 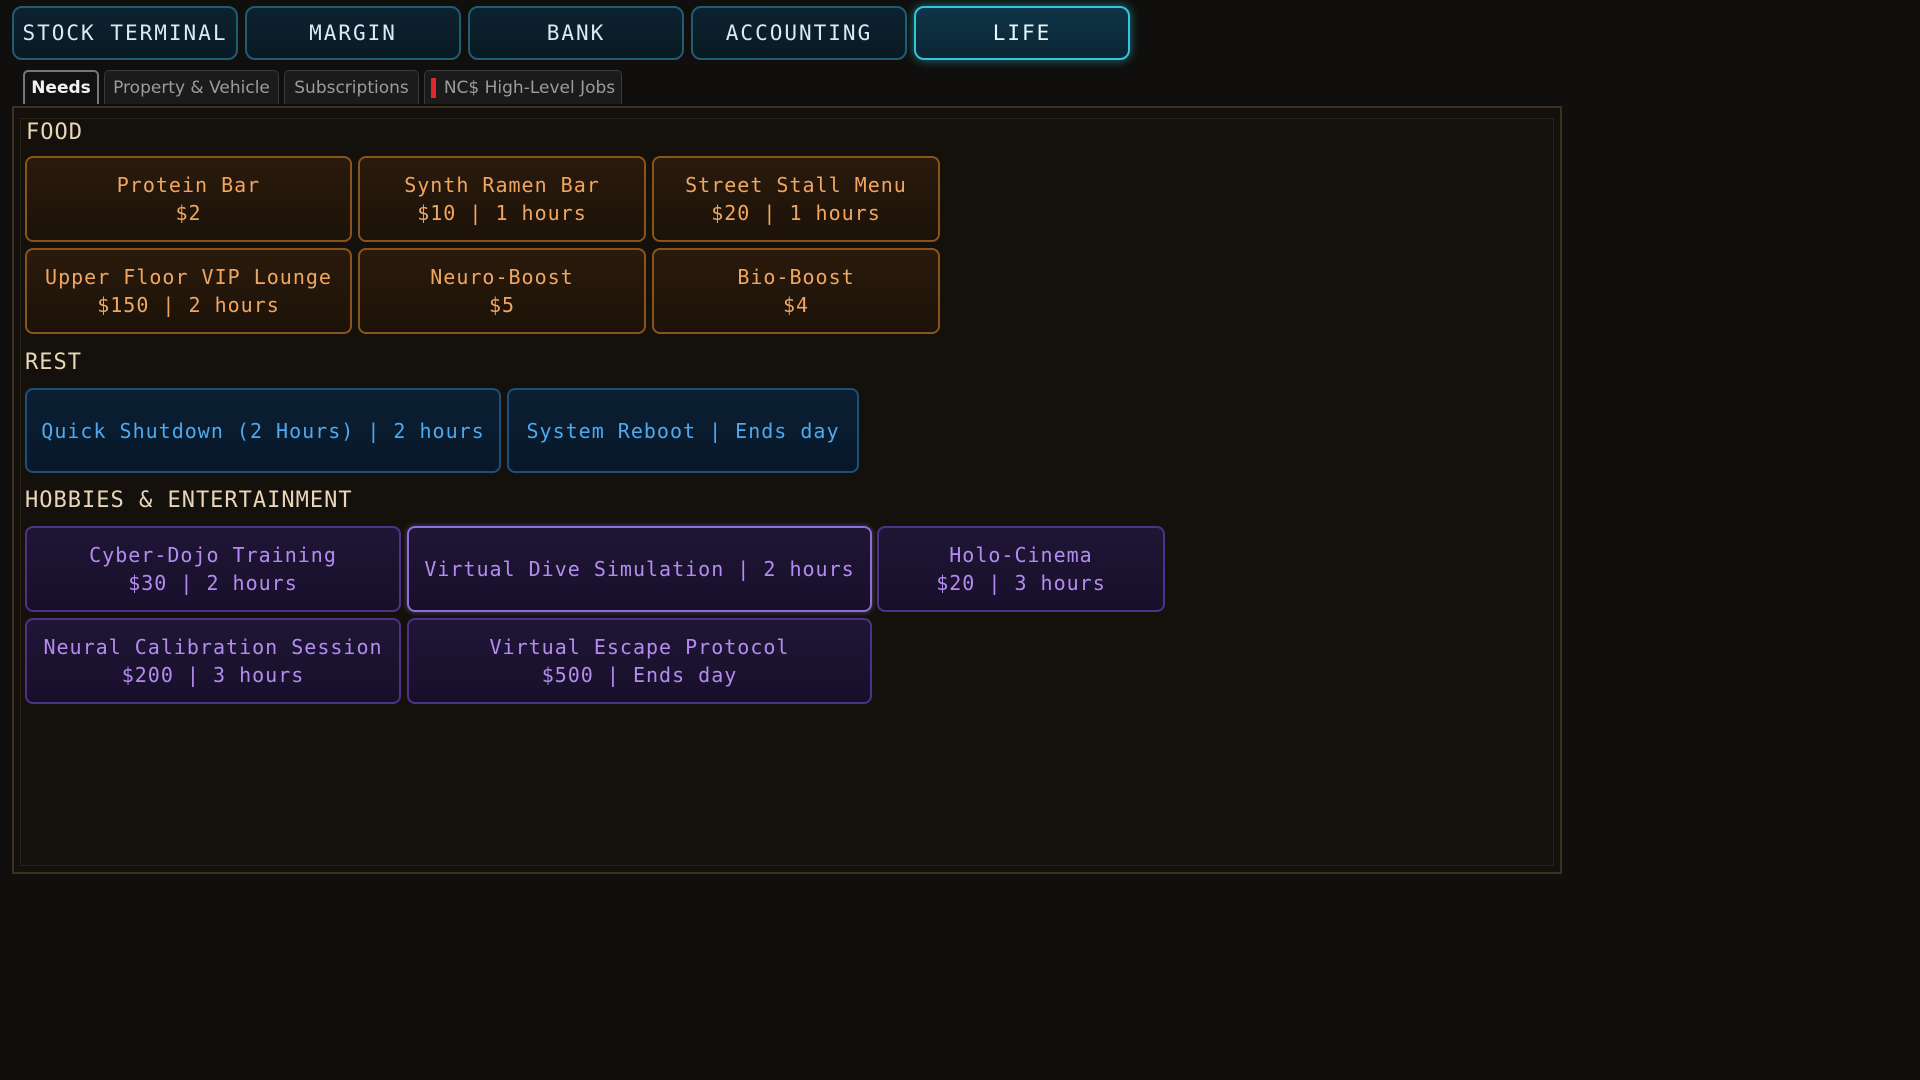 What do you see at coordinates (433, 87) in the screenshot?
I see `jobs-alert-marker` at bounding box center [433, 87].